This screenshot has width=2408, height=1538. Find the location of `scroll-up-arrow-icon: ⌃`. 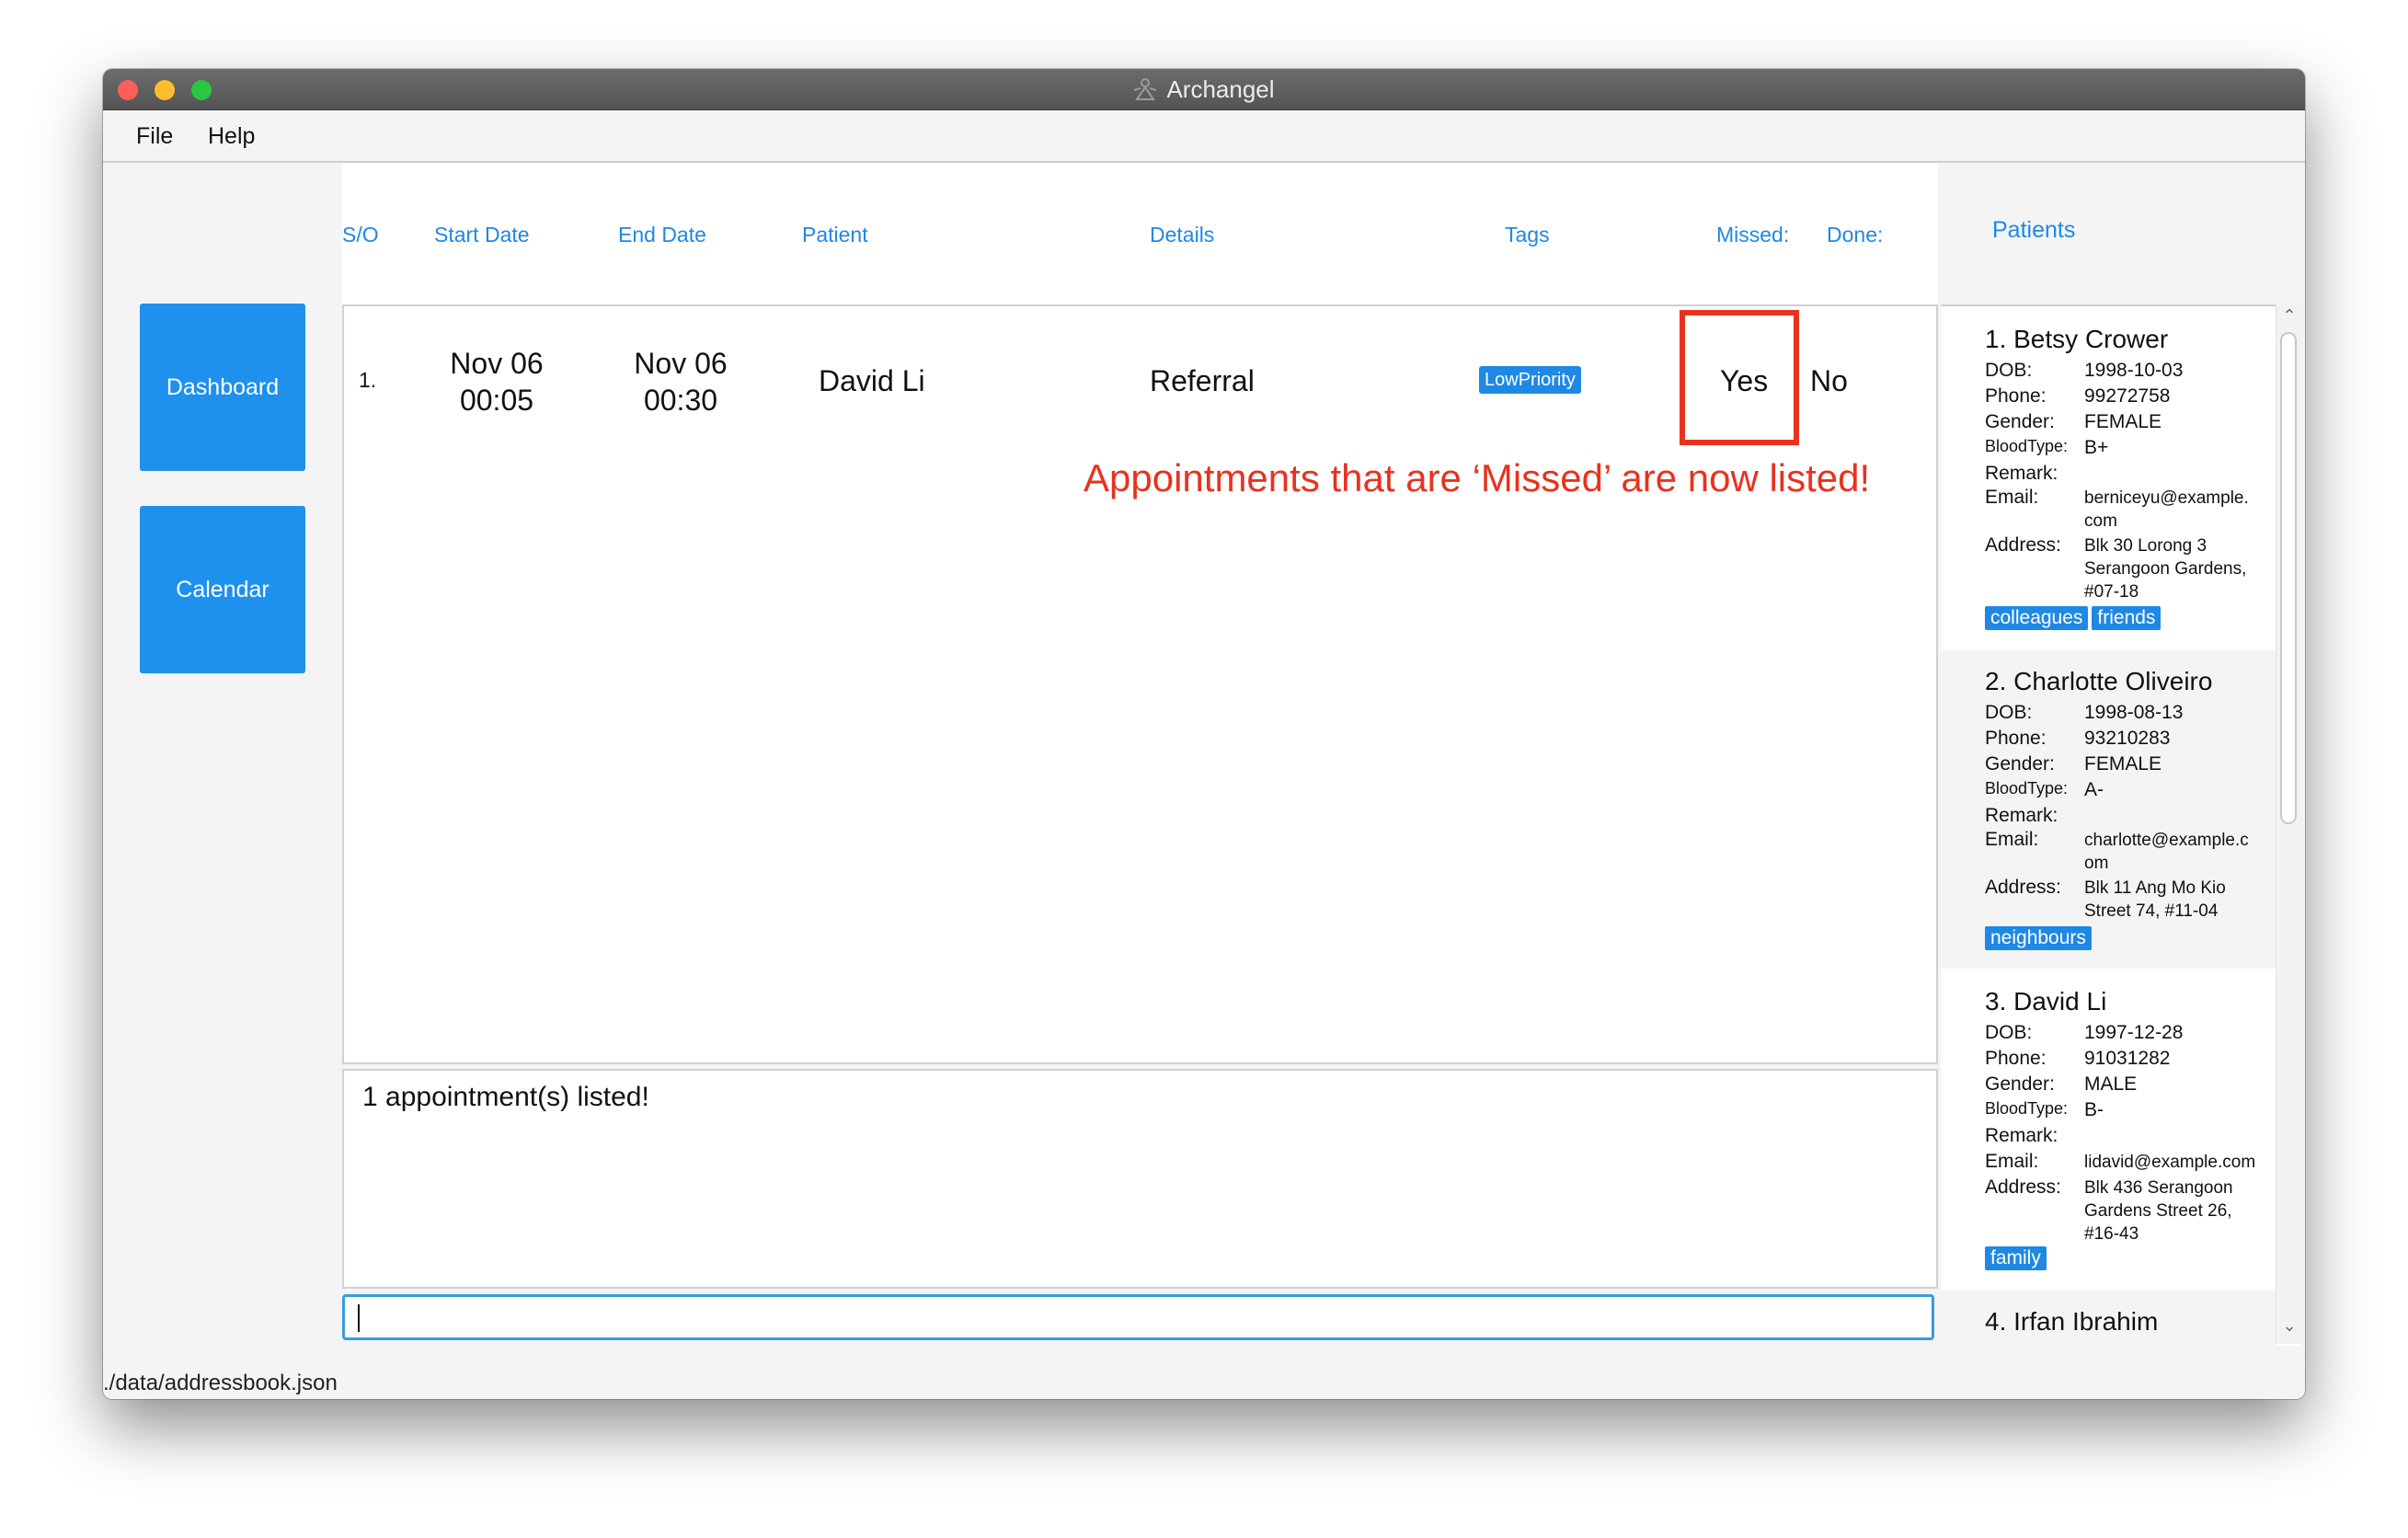

scroll-up-arrow-icon: ⌃ is located at coordinates (2289, 315).